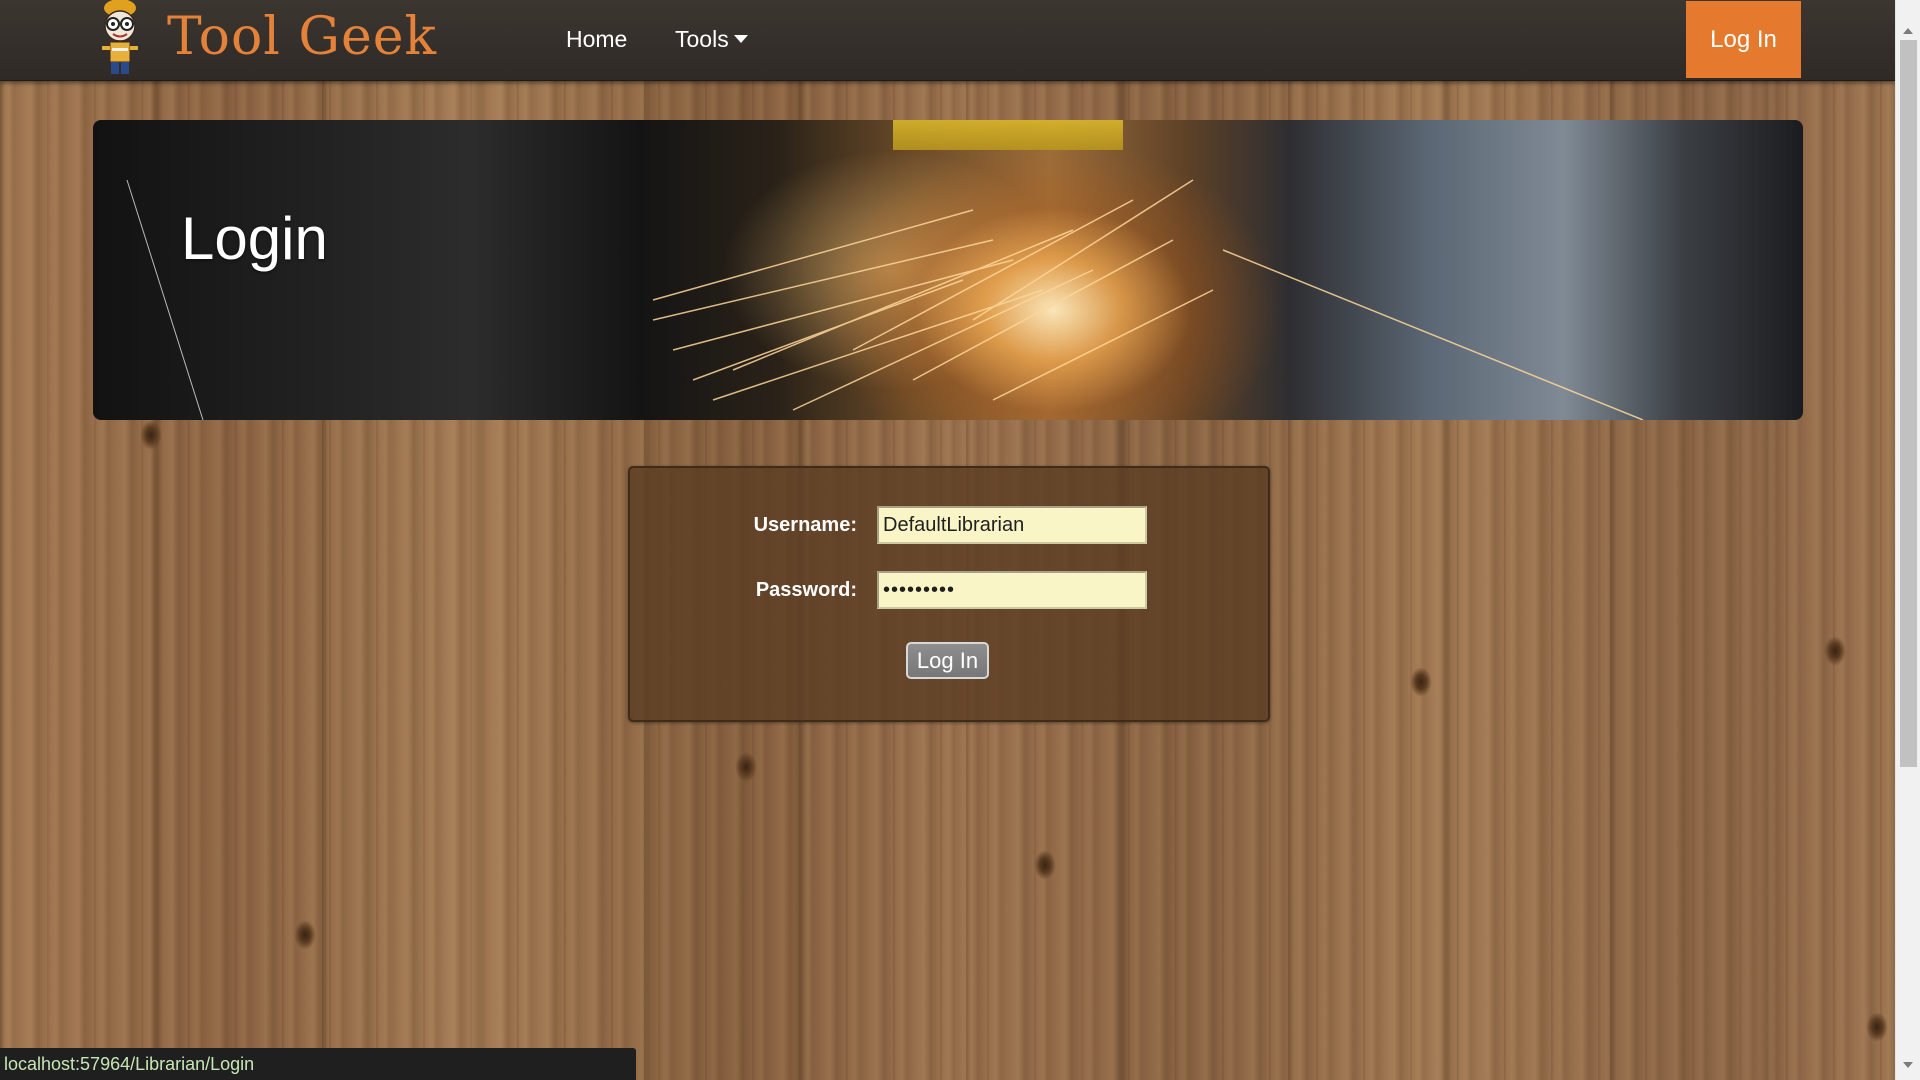 This screenshot has height=1080, width=1920. What do you see at coordinates (596, 39) in the screenshot?
I see `nav-home-link: Home` at bounding box center [596, 39].